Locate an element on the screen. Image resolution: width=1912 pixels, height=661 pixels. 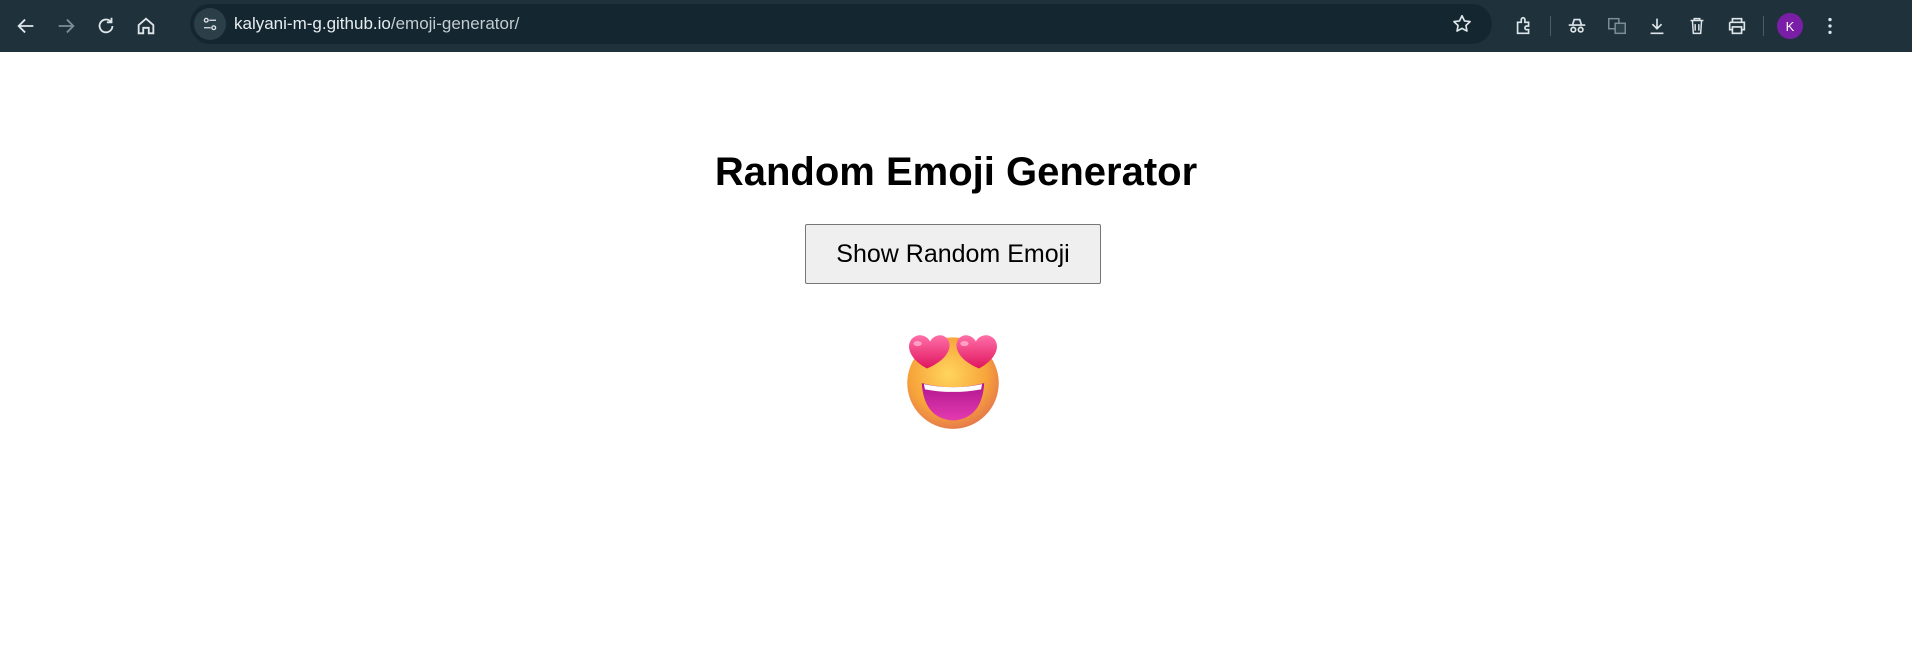
back-icon is located at coordinates (25, 26).